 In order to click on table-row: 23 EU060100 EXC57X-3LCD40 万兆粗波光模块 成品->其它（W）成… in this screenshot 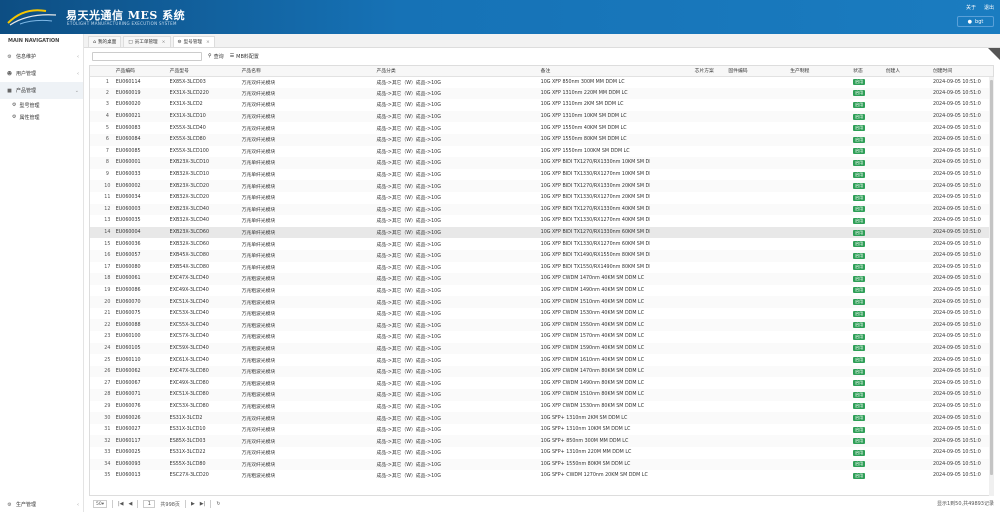, I will do `click(541, 337)`.